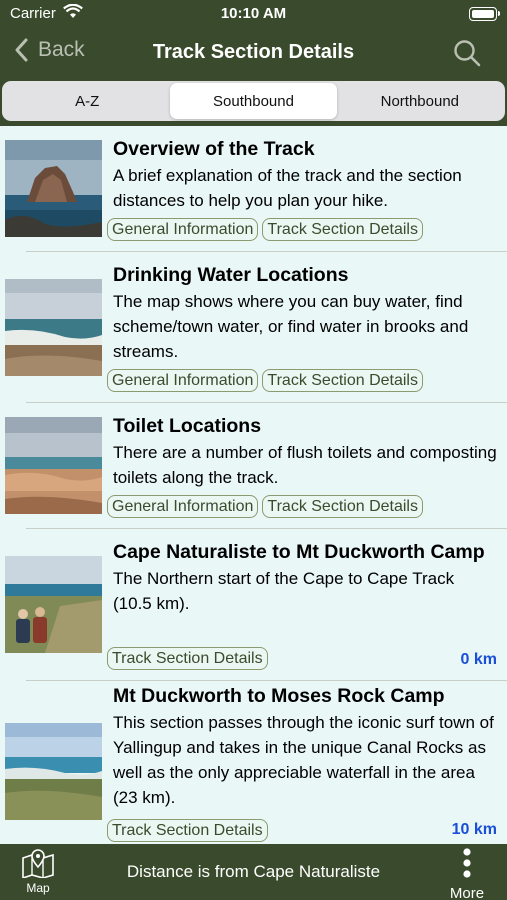 This screenshot has width=507, height=900. I want to click on clock: 10:10 AM, so click(253, 13).